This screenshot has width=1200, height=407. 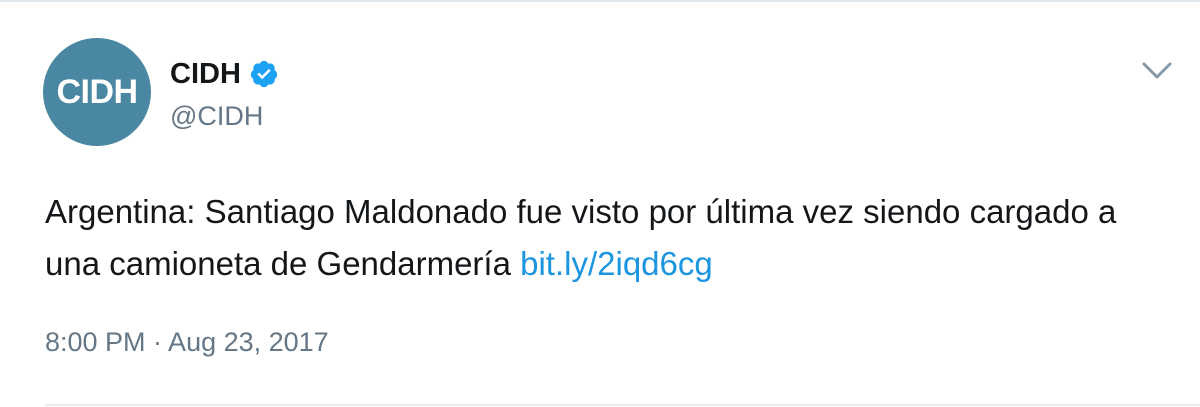 I want to click on avatar: CIDH, so click(x=97, y=92).